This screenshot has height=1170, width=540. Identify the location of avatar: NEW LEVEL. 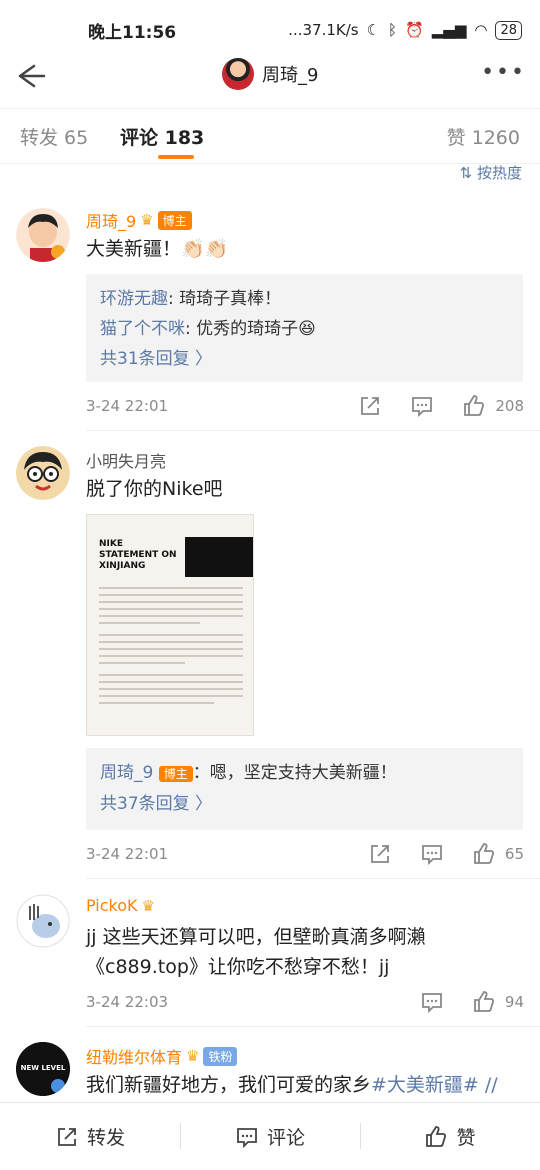
(43, 1069).